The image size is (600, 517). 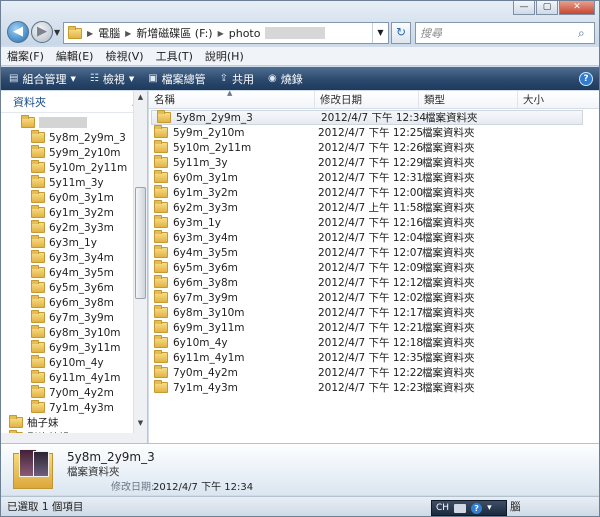 I want to click on tree-item-photo, so click(x=74, y=122).